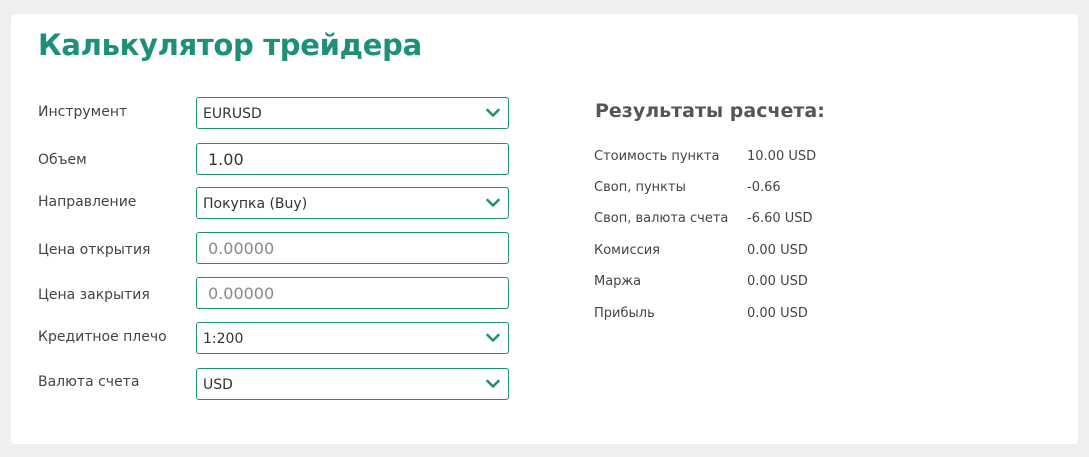 The width and height of the screenshot is (1089, 457). What do you see at coordinates (352, 203) in the screenshot?
I see `direction-select: Покупка (Buy)` at bounding box center [352, 203].